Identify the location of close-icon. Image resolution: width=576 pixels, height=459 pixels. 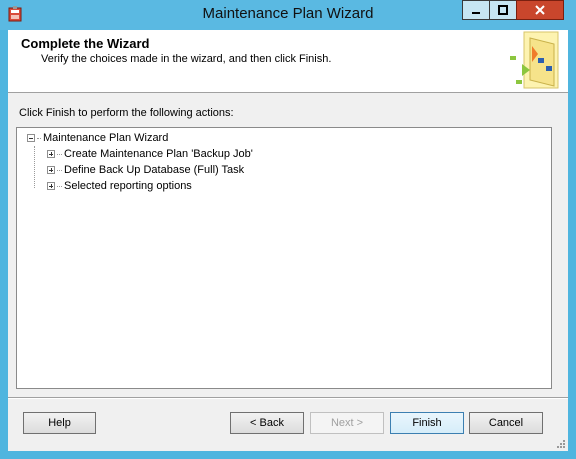
(540, 10).